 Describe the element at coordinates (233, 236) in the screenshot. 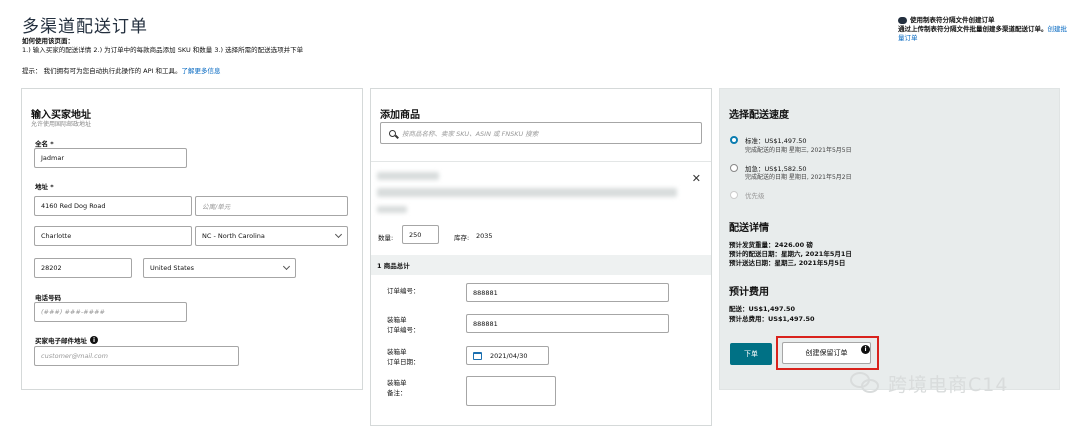

I see `state-value: NC - North Carolina` at that location.